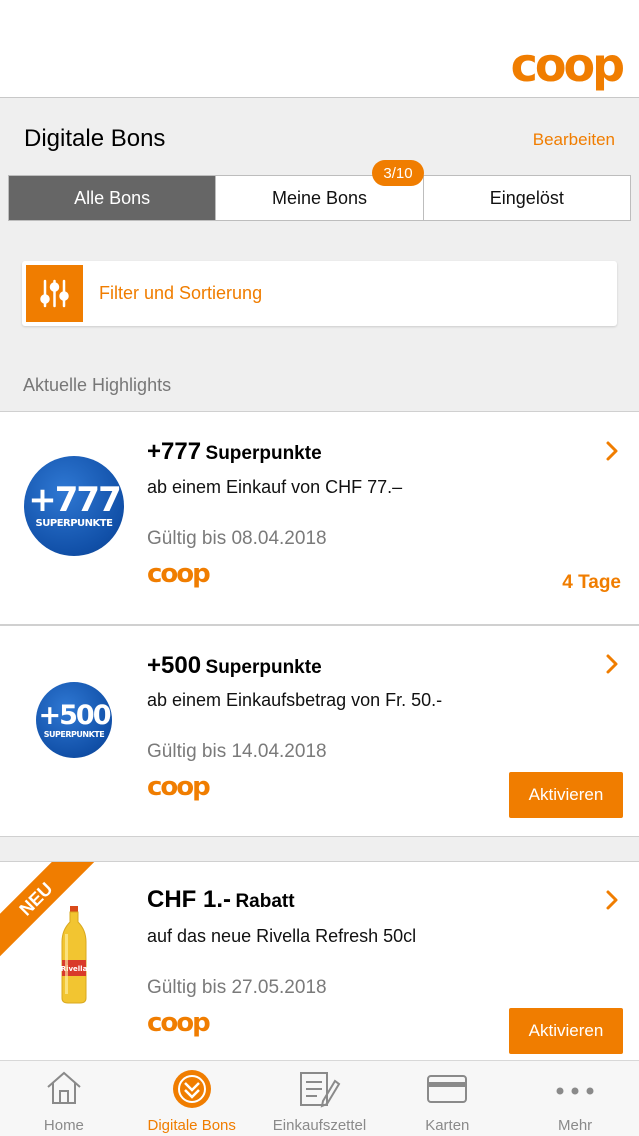  Describe the element at coordinates (319, 293) in the screenshot. I see `filter-sort-button: Filter und Sortierung` at that location.